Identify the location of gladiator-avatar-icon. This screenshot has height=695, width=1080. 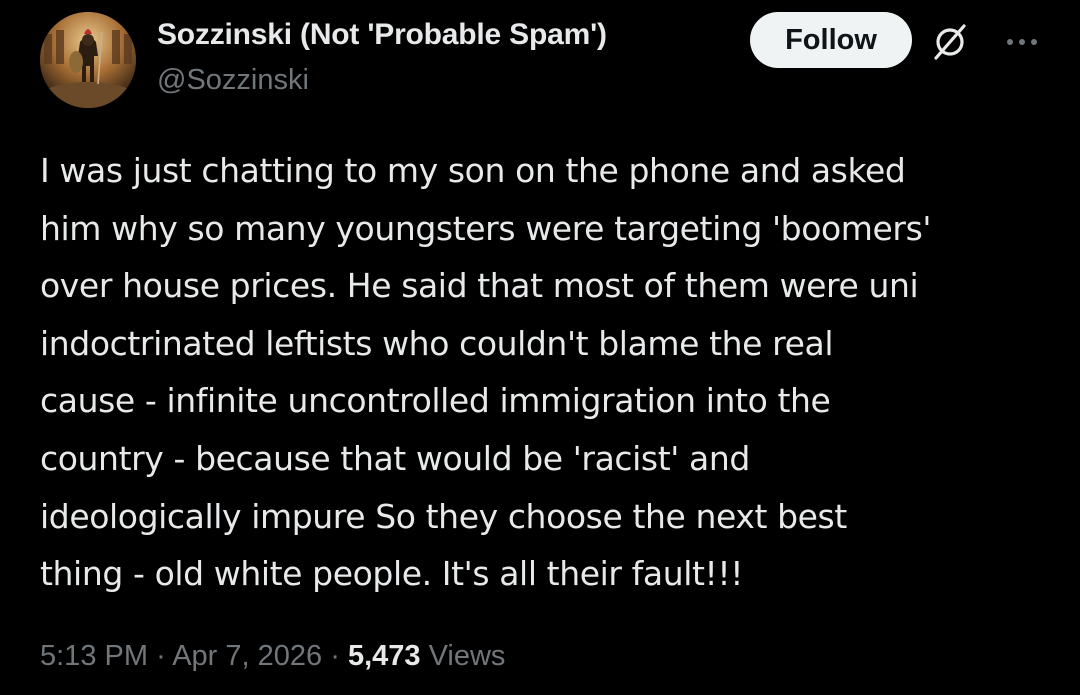
(88, 60).